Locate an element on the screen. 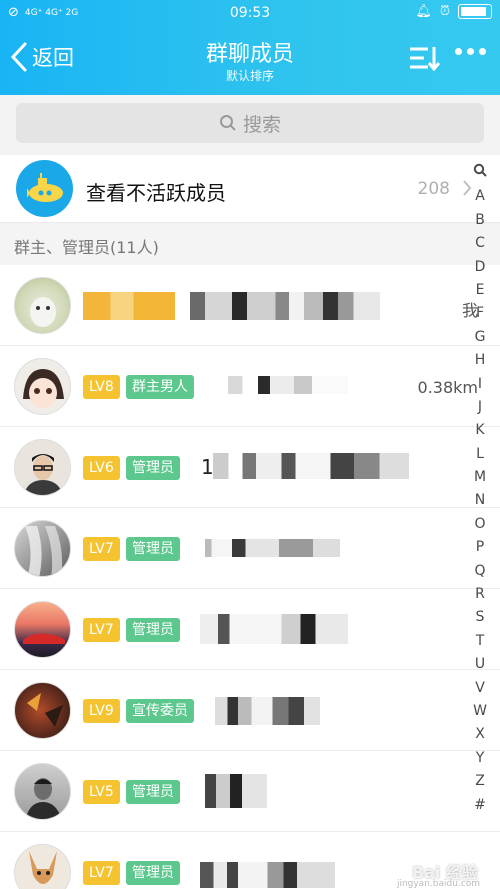 This screenshot has width=500, height=889. inactive-members-count: 208 is located at coordinates (433, 189).